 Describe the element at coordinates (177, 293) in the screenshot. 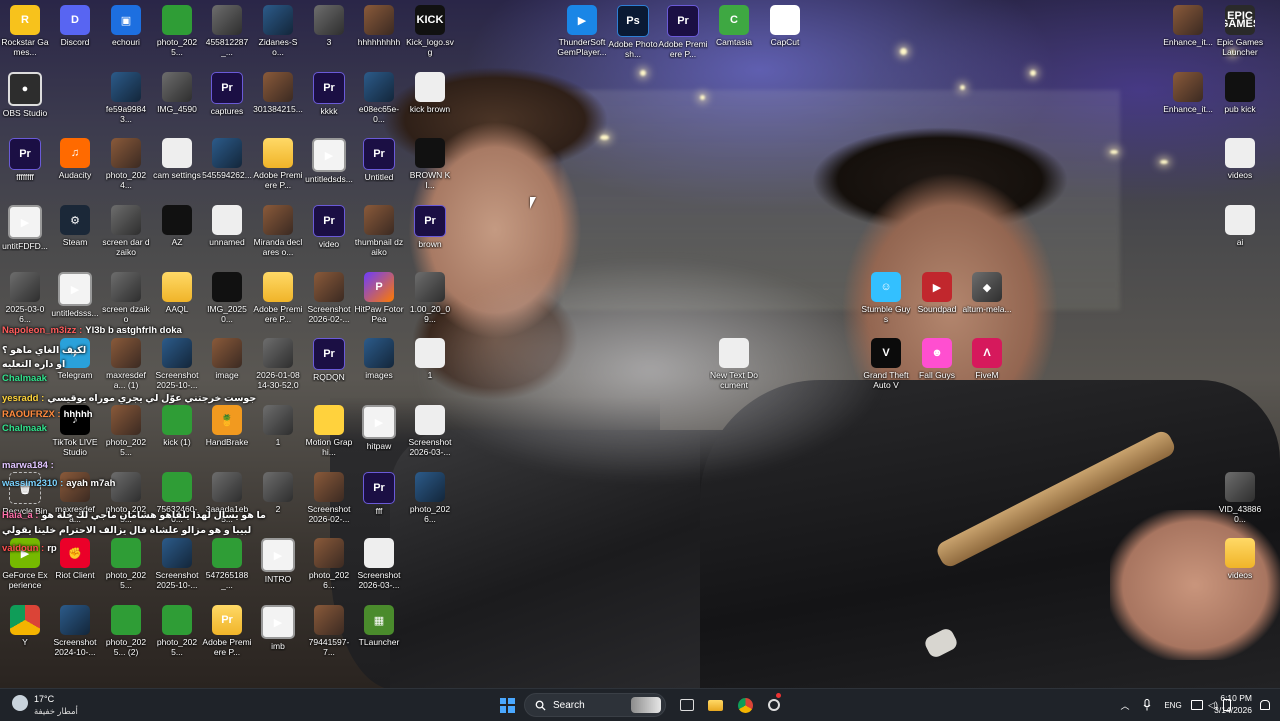

I see `desktop-icon: AAQL` at that location.